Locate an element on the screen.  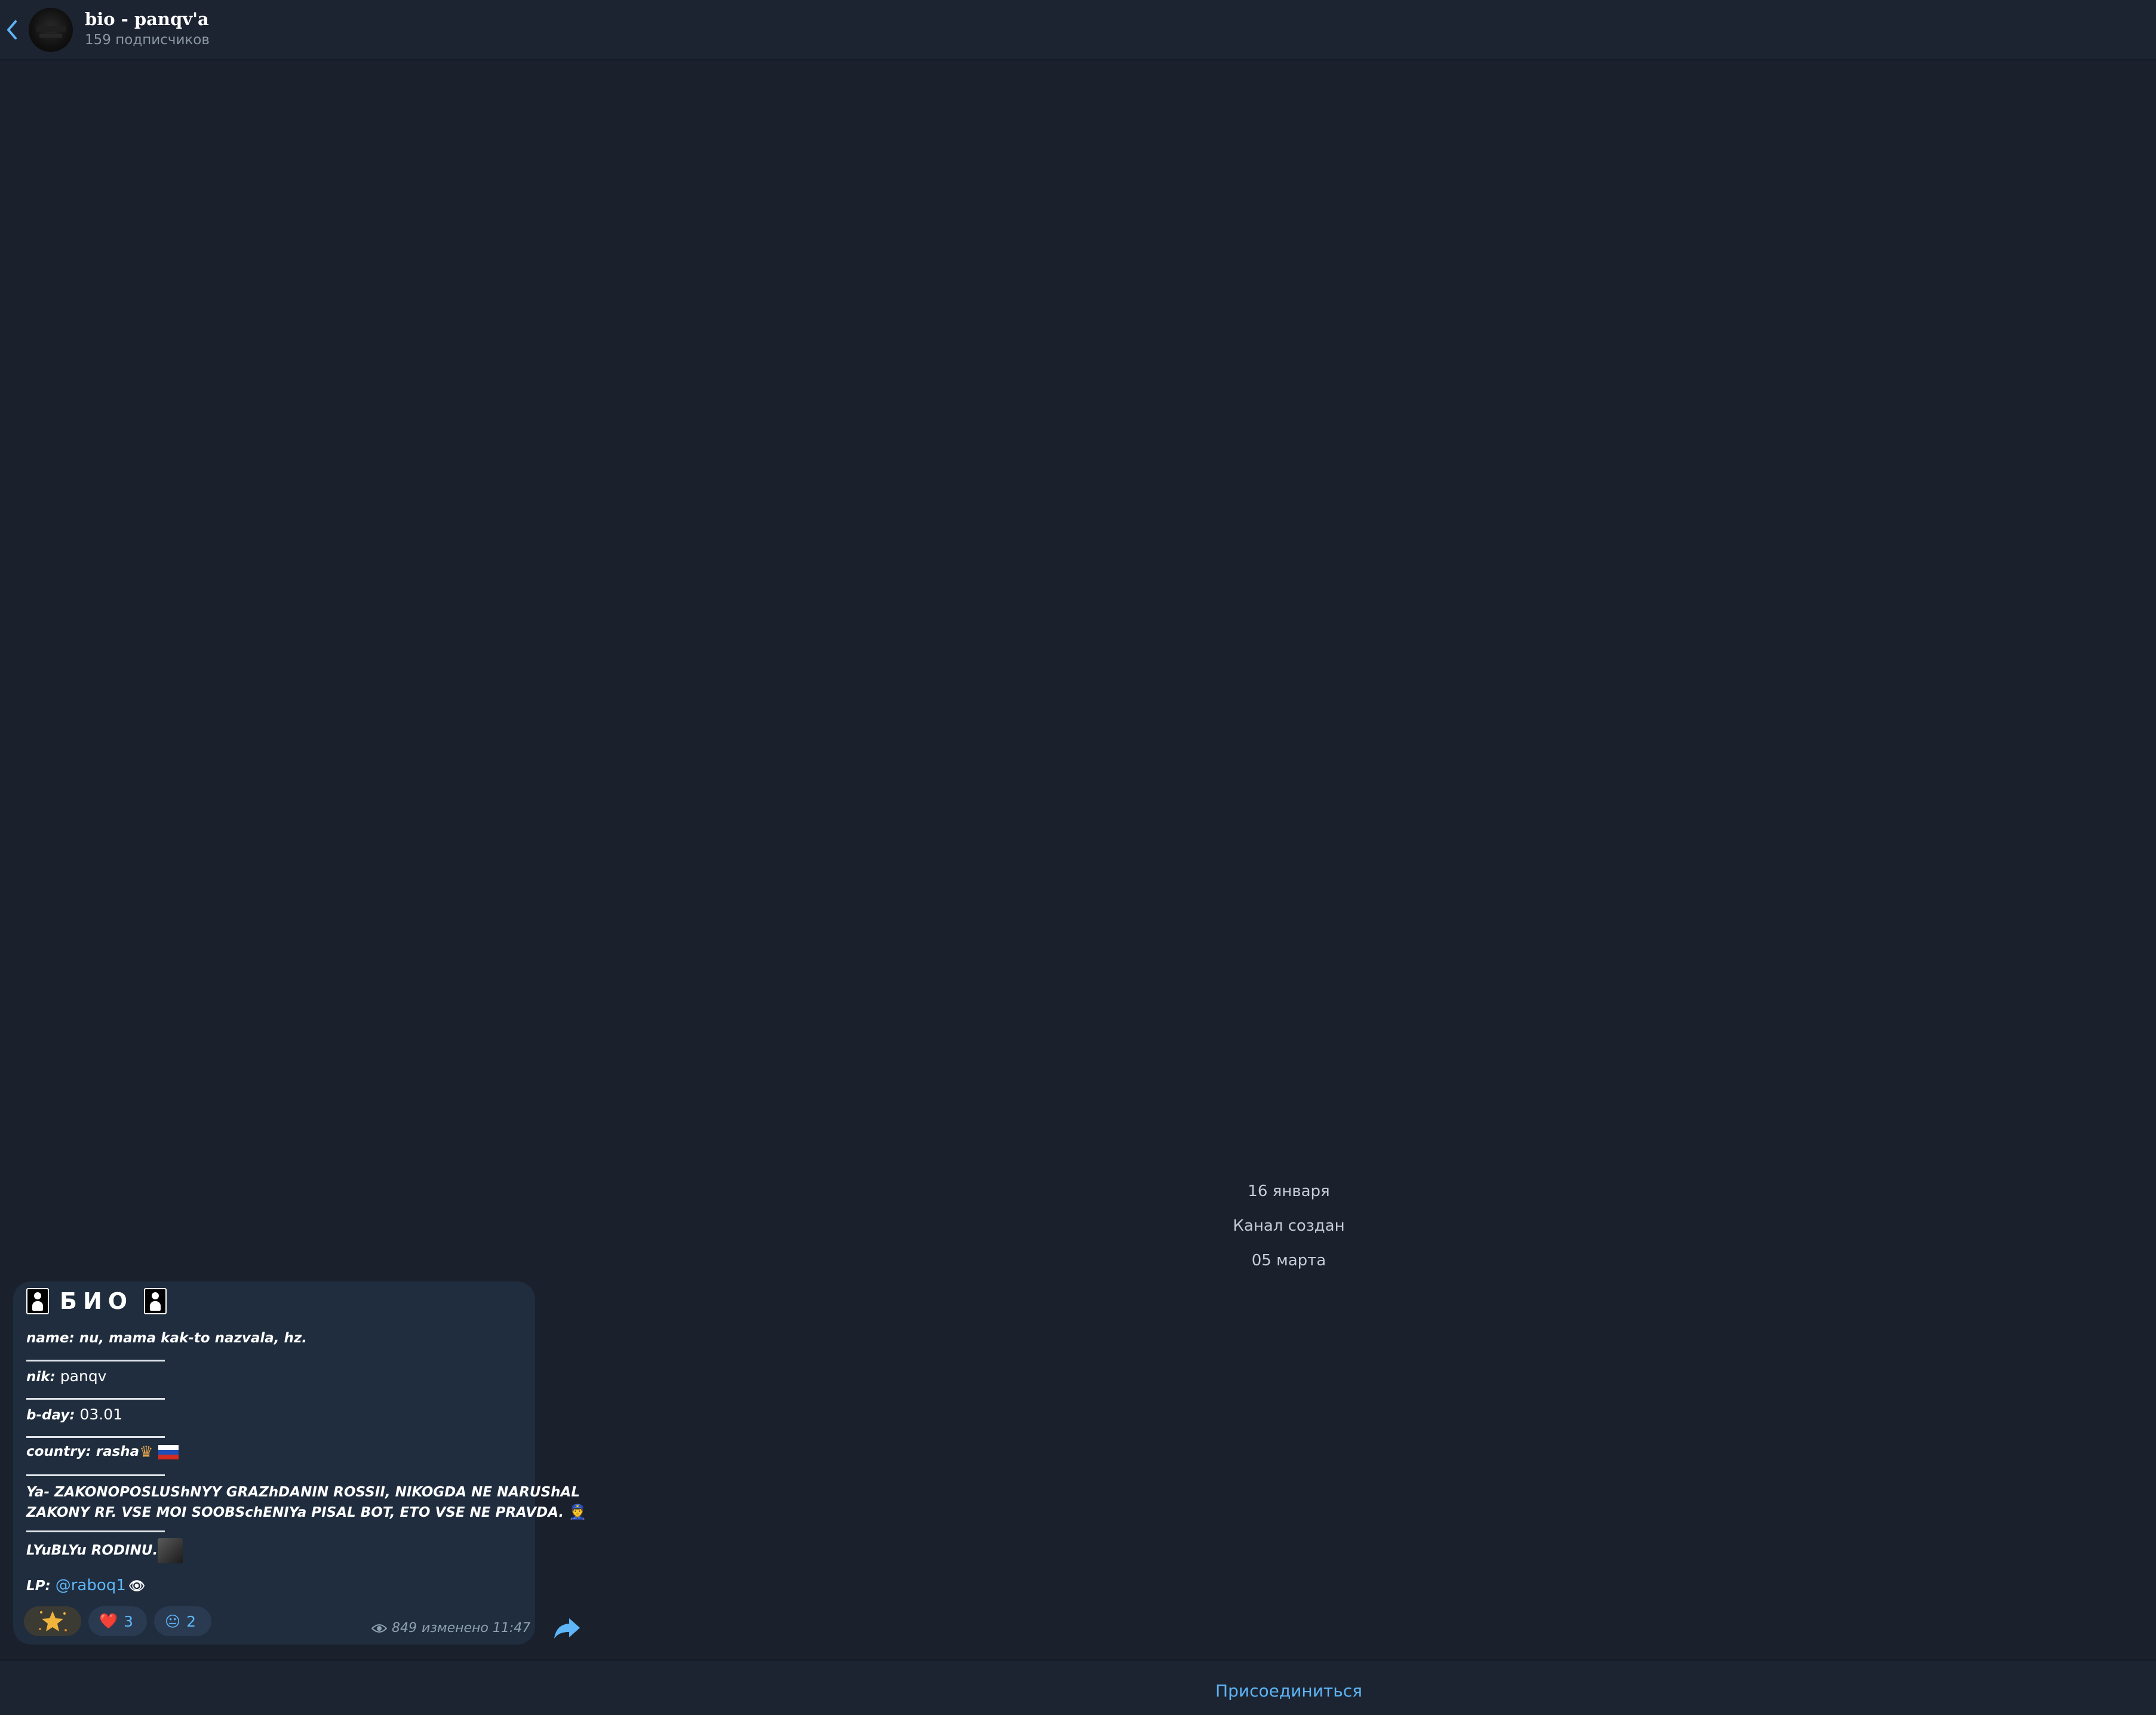
nik-line: nik: panqv is located at coordinates (66, 1376).